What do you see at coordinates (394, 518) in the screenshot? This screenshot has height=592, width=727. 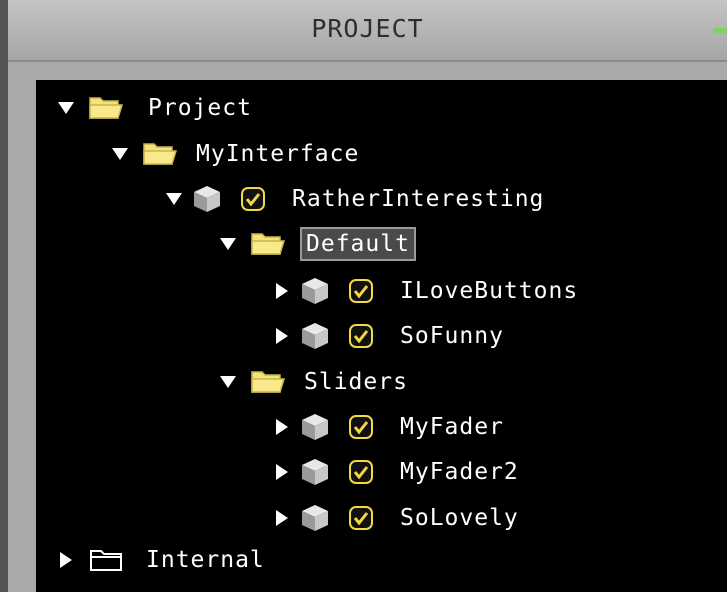 I see `tree-item-solovely: SoLovely` at bounding box center [394, 518].